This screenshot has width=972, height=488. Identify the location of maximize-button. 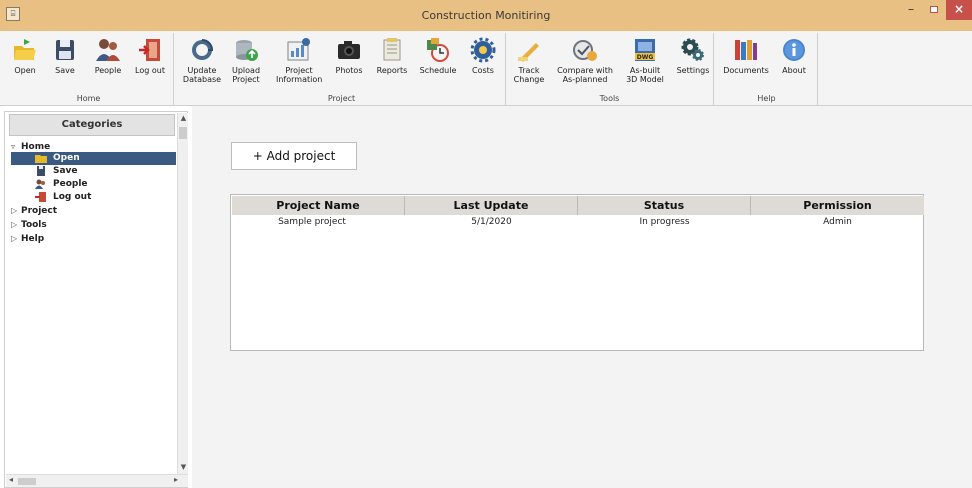
(934, 10).